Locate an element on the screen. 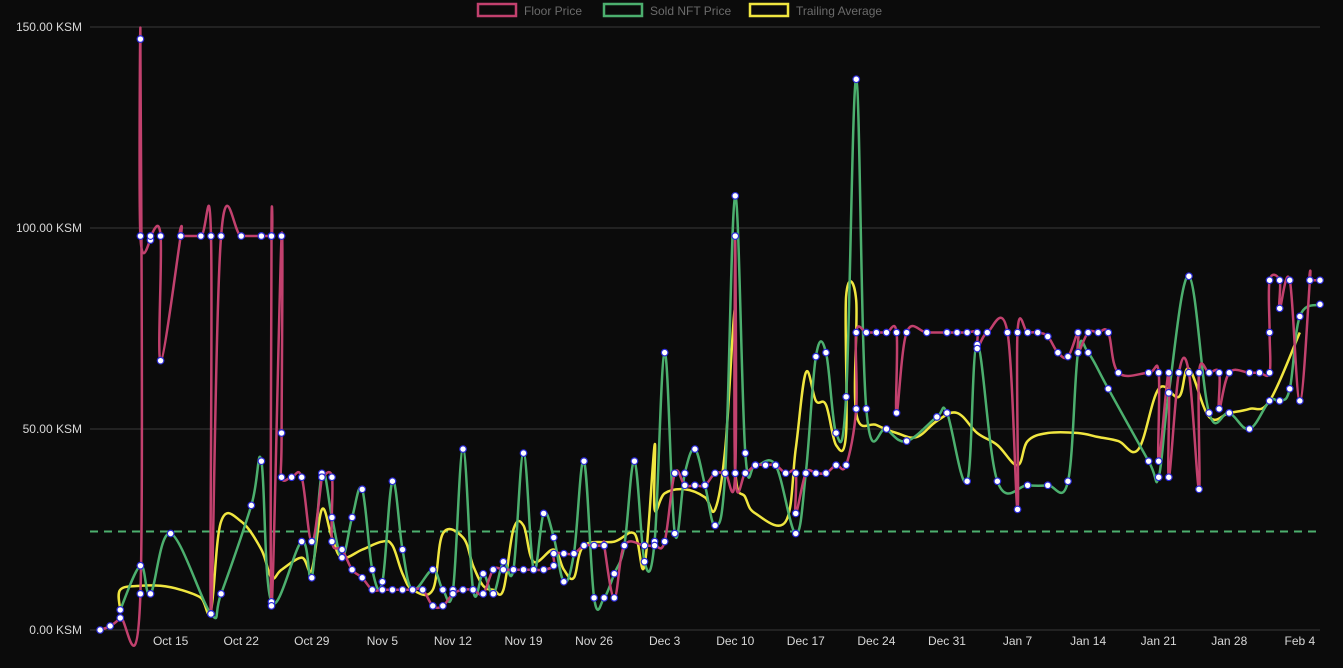  trailing-average-legend-label: Trailing Average is located at coordinates (839, 11).